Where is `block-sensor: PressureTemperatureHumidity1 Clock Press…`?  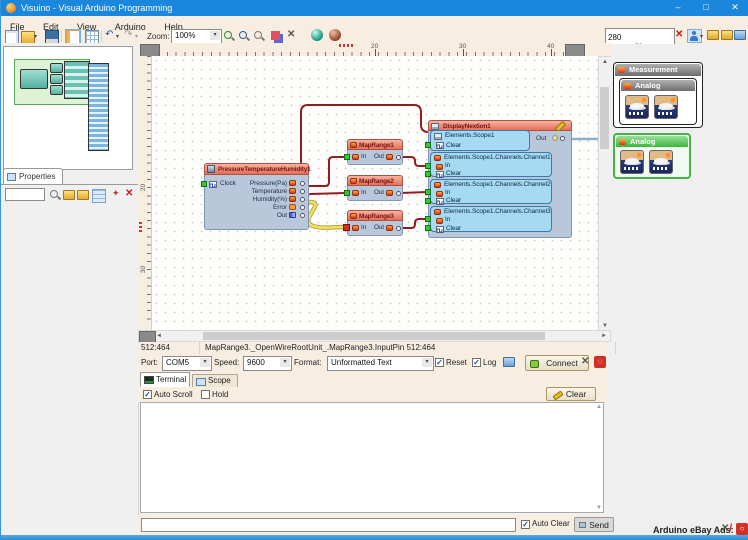
block-sensor: PressureTemperatureHumidity1 Clock Press… is located at coordinates (256, 196).